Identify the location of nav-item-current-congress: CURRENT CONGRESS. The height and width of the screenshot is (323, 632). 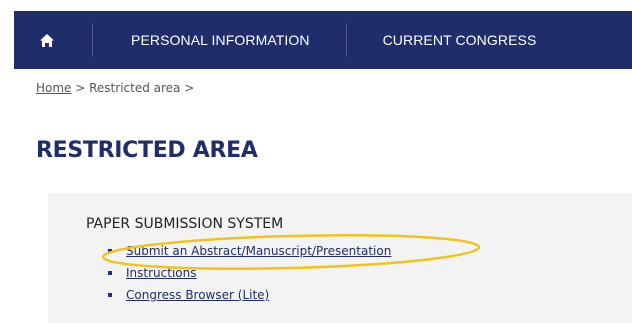
(460, 40).